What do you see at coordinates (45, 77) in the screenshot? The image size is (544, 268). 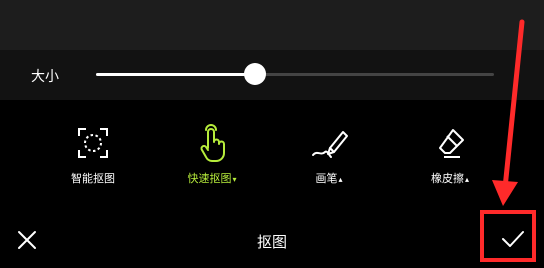 I see `size-label: 大小` at bounding box center [45, 77].